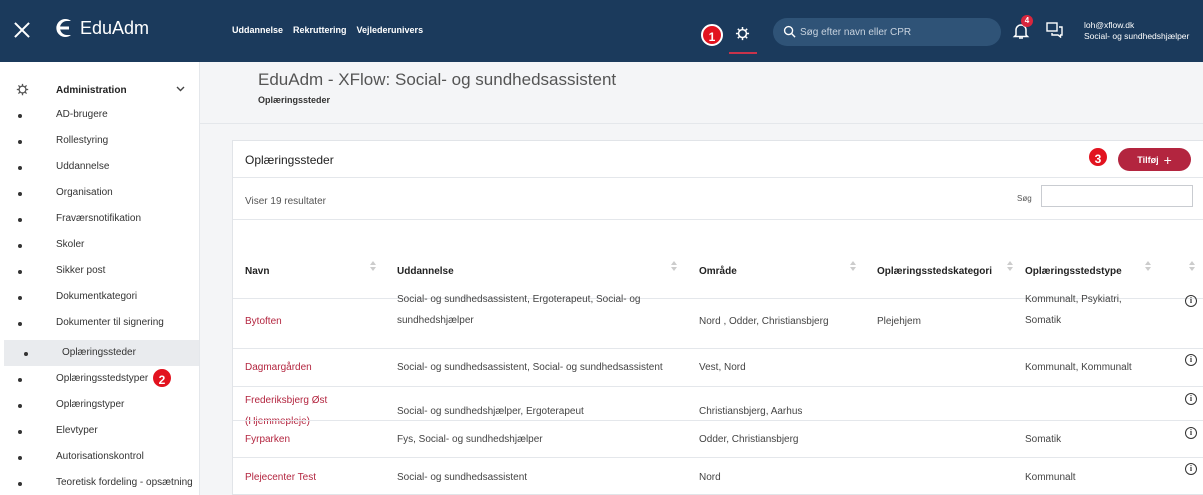 The image size is (1203, 495). Describe the element at coordinates (390, 30) in the screenshot. I see `nav-vejlederunivers: Vejlederunivers` at that location.